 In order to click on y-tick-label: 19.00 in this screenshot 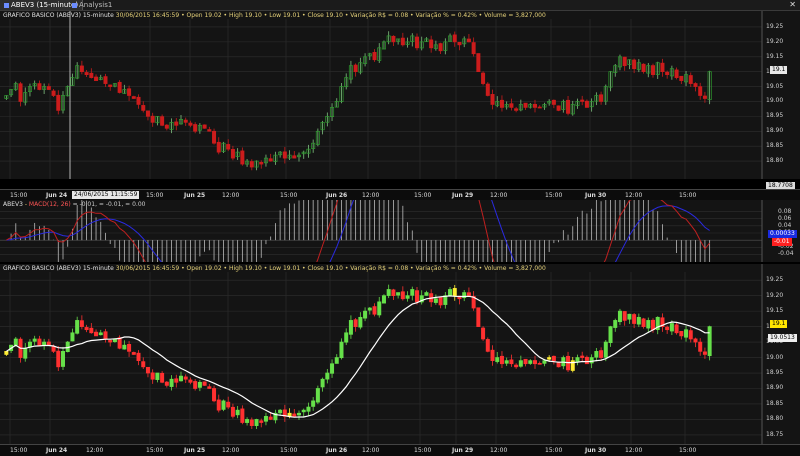, I will do `click(775, 357)`.